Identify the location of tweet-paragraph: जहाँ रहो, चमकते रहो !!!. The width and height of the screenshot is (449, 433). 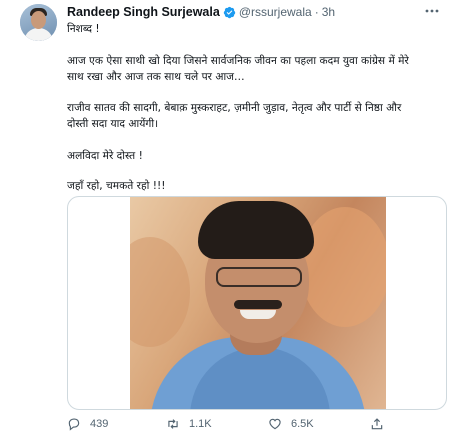
(116, 186).